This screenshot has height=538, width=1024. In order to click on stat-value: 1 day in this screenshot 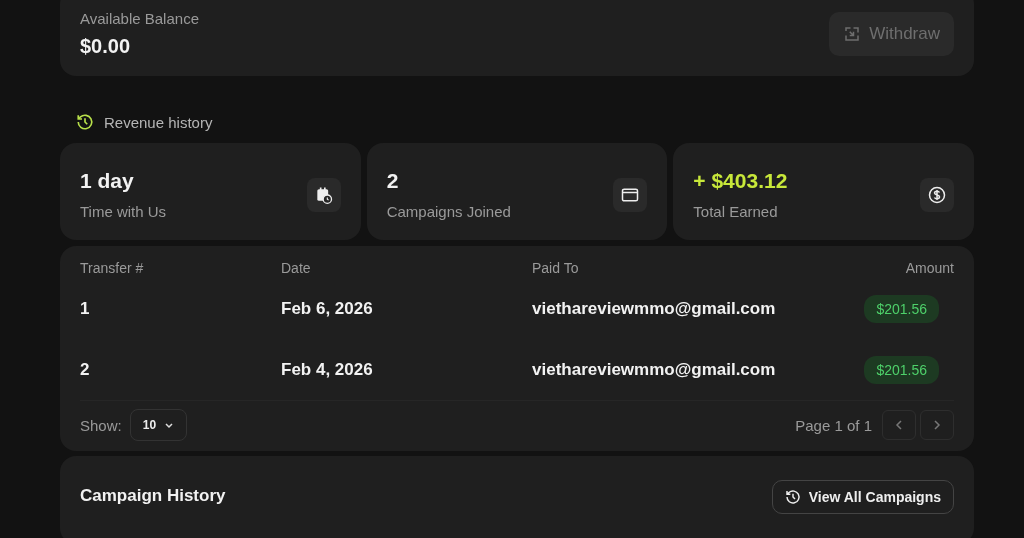, I will do `click(107, 181)`.